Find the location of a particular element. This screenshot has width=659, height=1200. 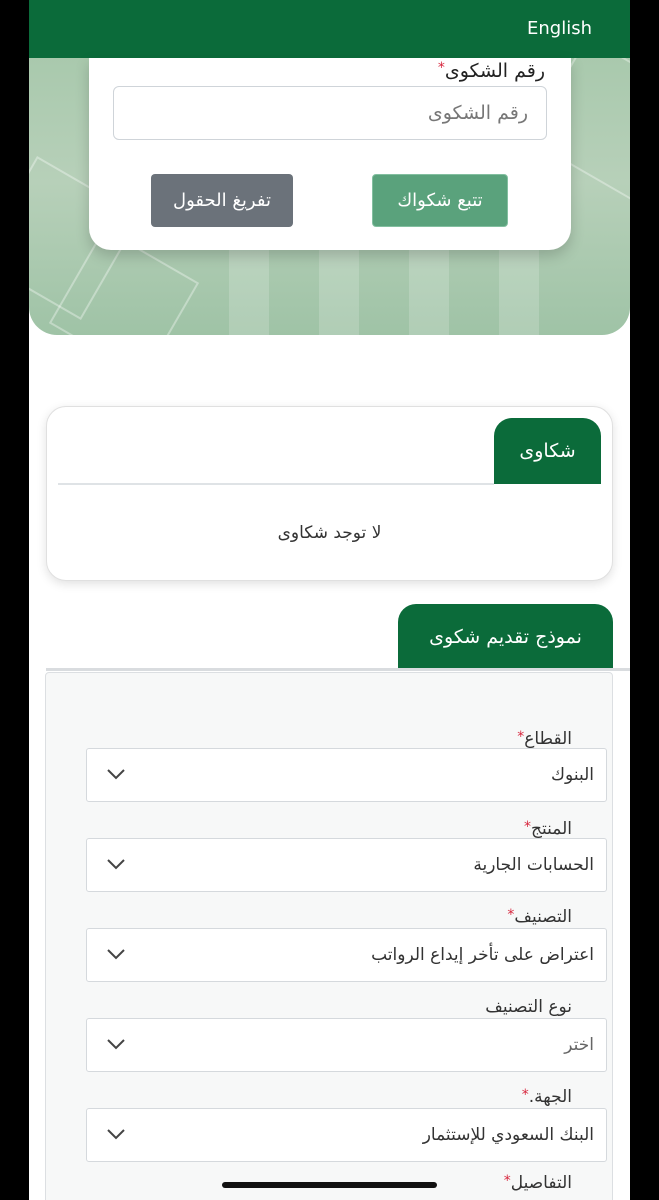

classification-type-label-text: نوع التصنيف is located at coordinates (528, 1007).